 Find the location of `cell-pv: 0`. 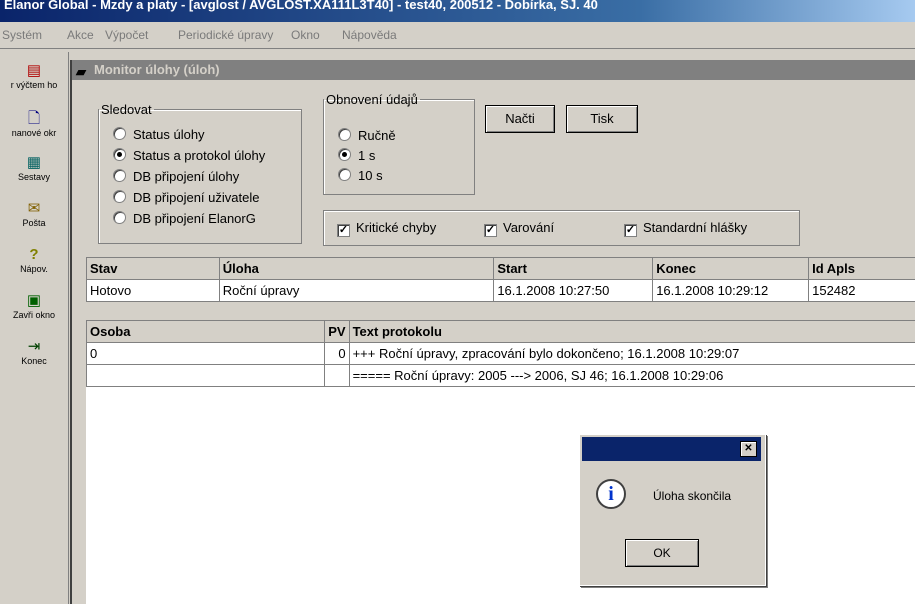

cell-pv: 0 is located at coordinates (337, 353).